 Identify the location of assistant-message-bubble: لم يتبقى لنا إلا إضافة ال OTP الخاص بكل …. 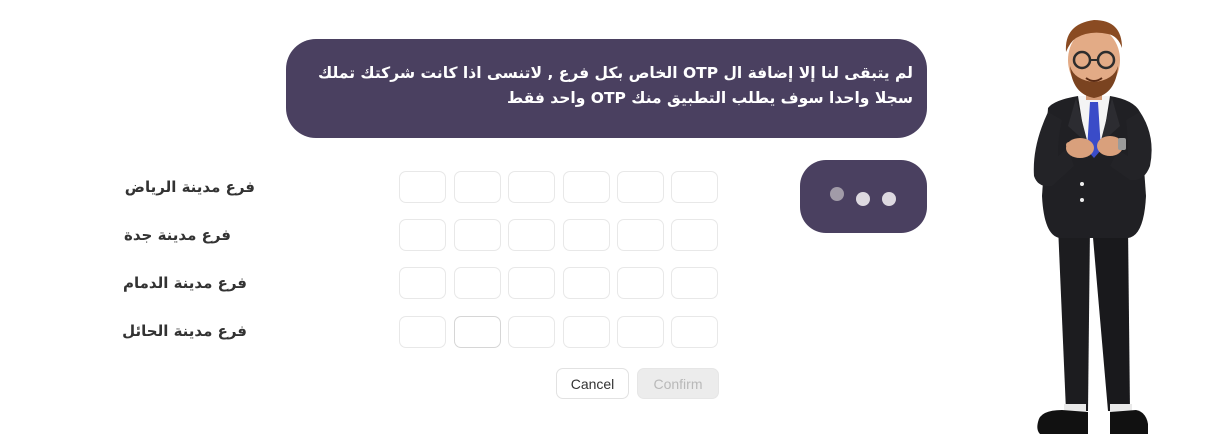
(606, 88).